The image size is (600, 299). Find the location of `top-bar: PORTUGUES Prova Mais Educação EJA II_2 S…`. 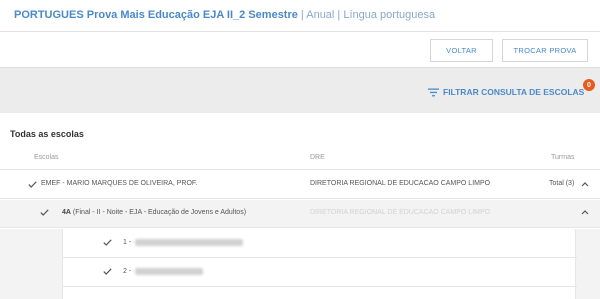

top-bar: PORTUGUES Prova Mais Educação EJA II_2 S… is located at coordinates (300, 16).